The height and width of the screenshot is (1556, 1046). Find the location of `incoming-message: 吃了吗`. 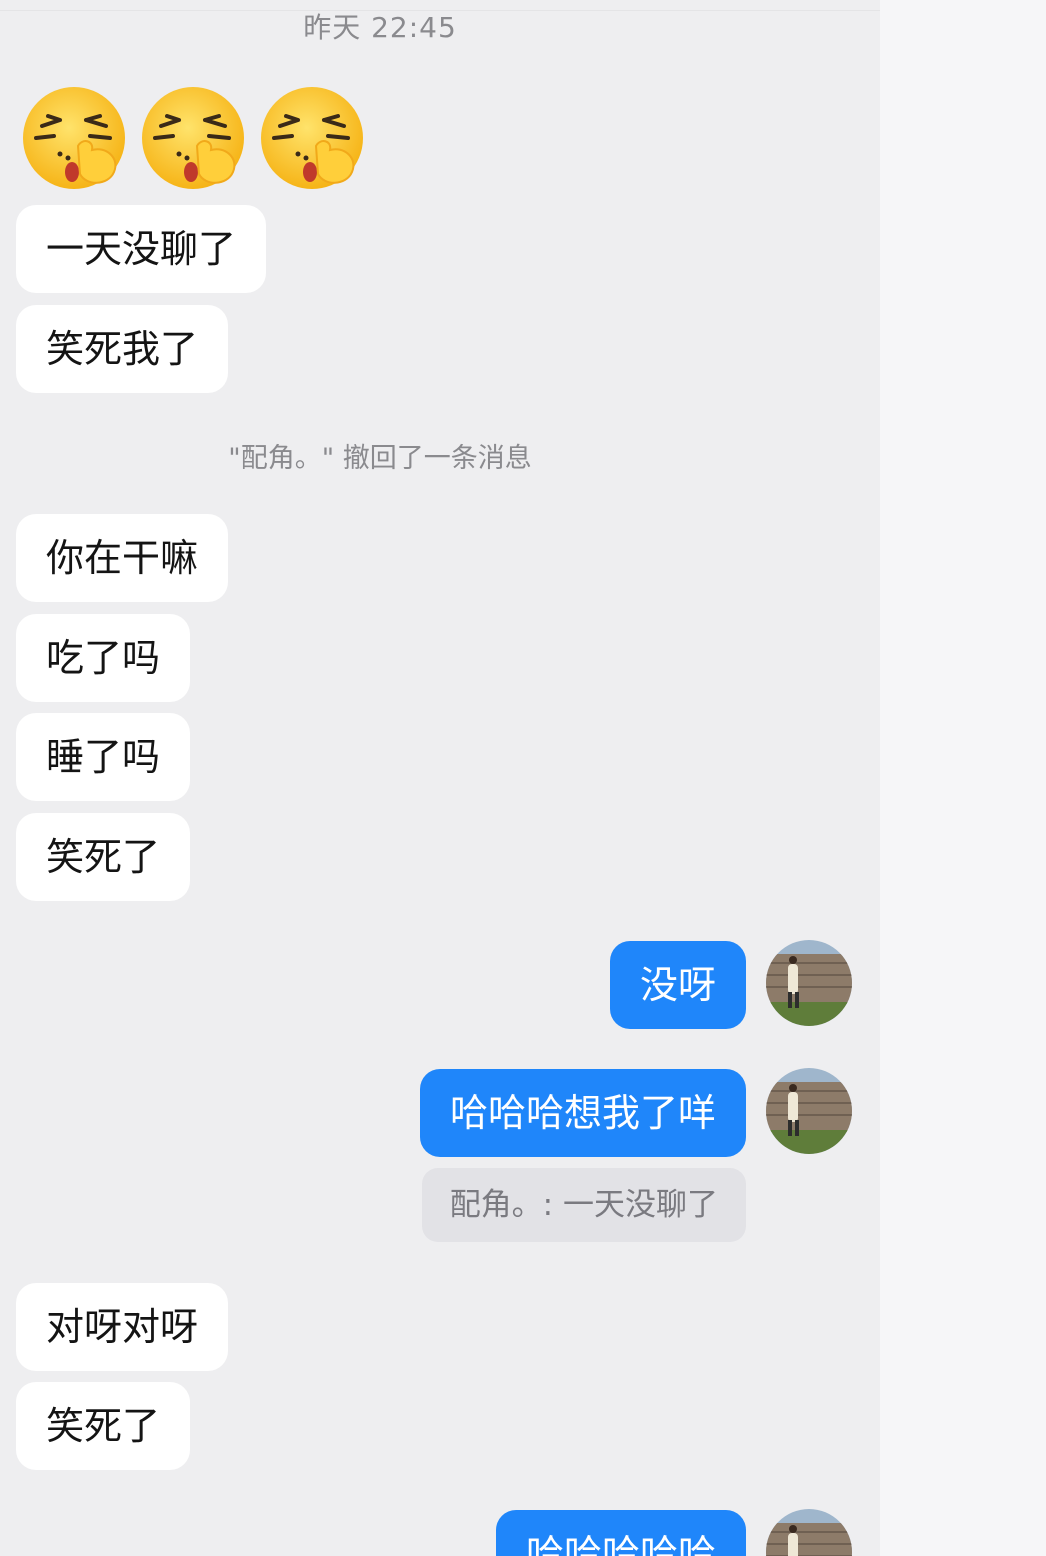

incoming-message: 吃了吗 is located at coordinates (103, 658).